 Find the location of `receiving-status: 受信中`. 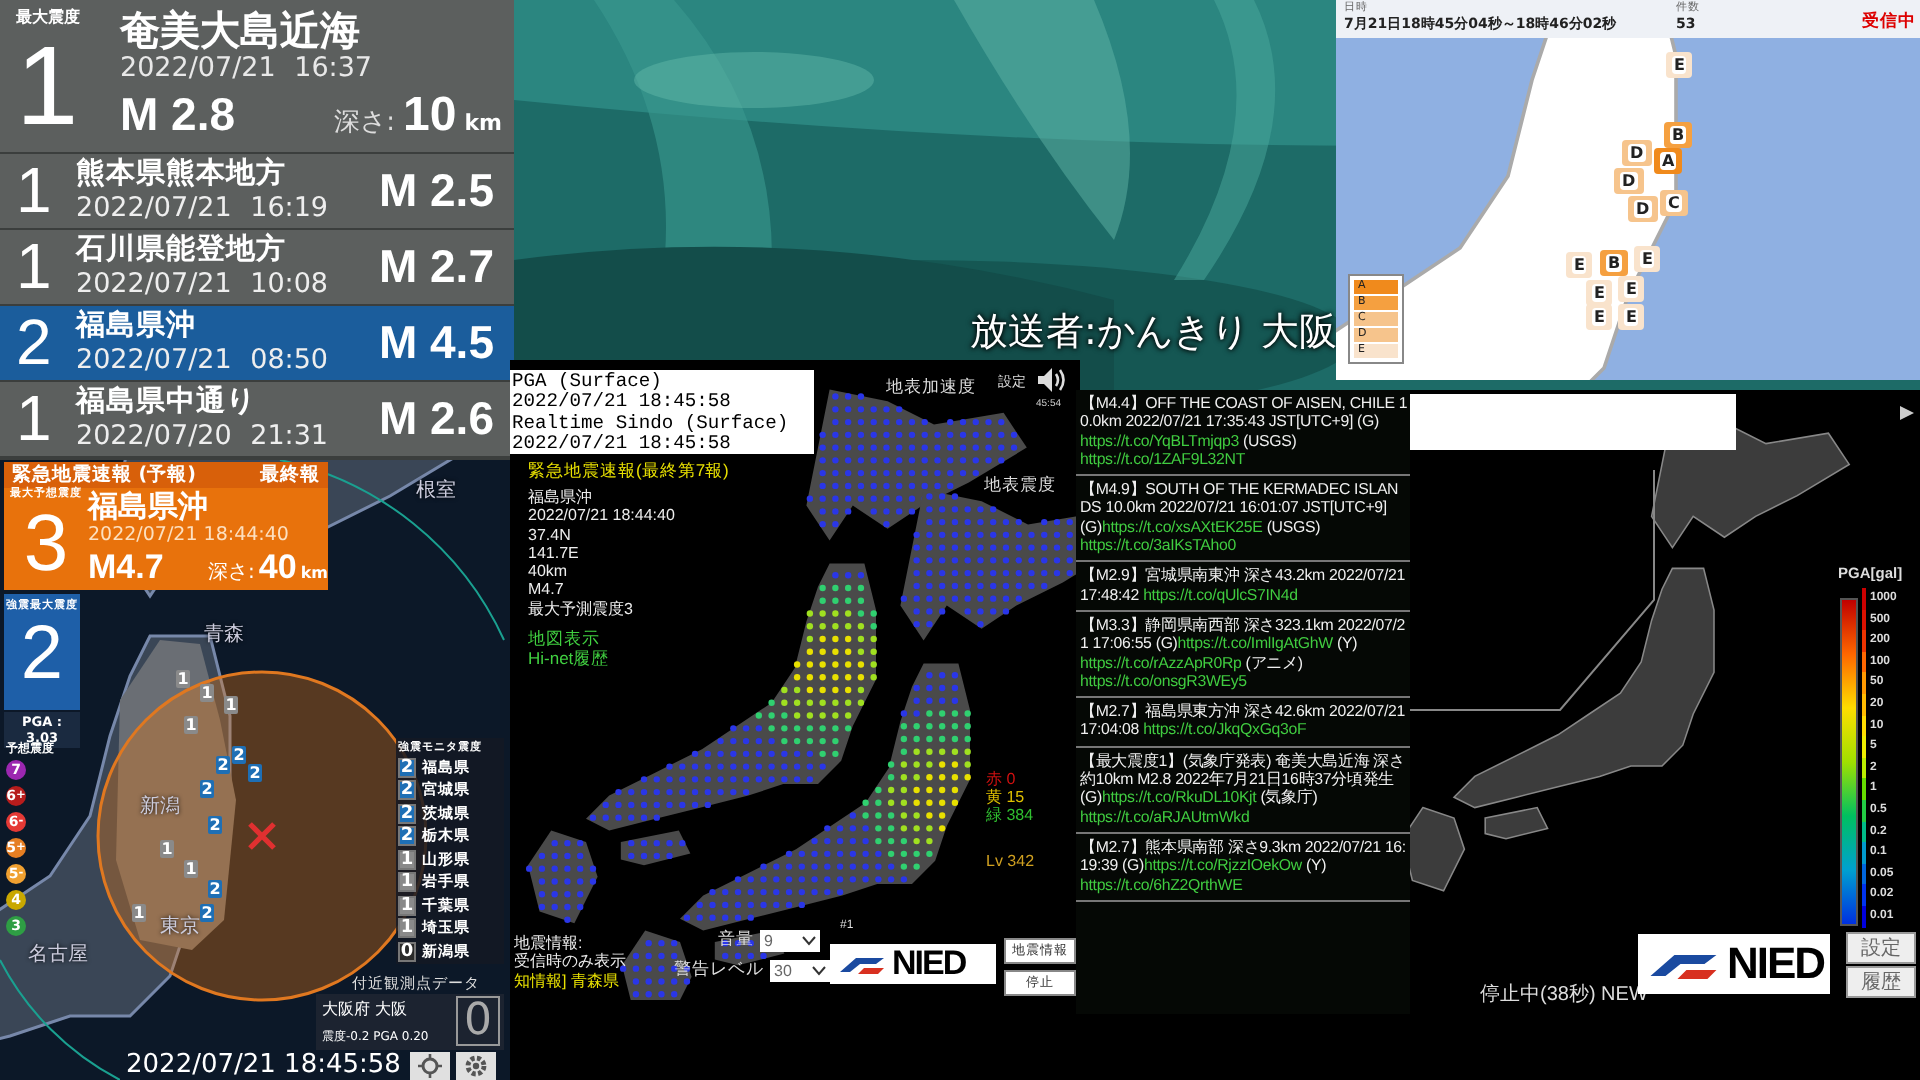

receiving-status: 受信中 is located at coordinates (1889, 22).